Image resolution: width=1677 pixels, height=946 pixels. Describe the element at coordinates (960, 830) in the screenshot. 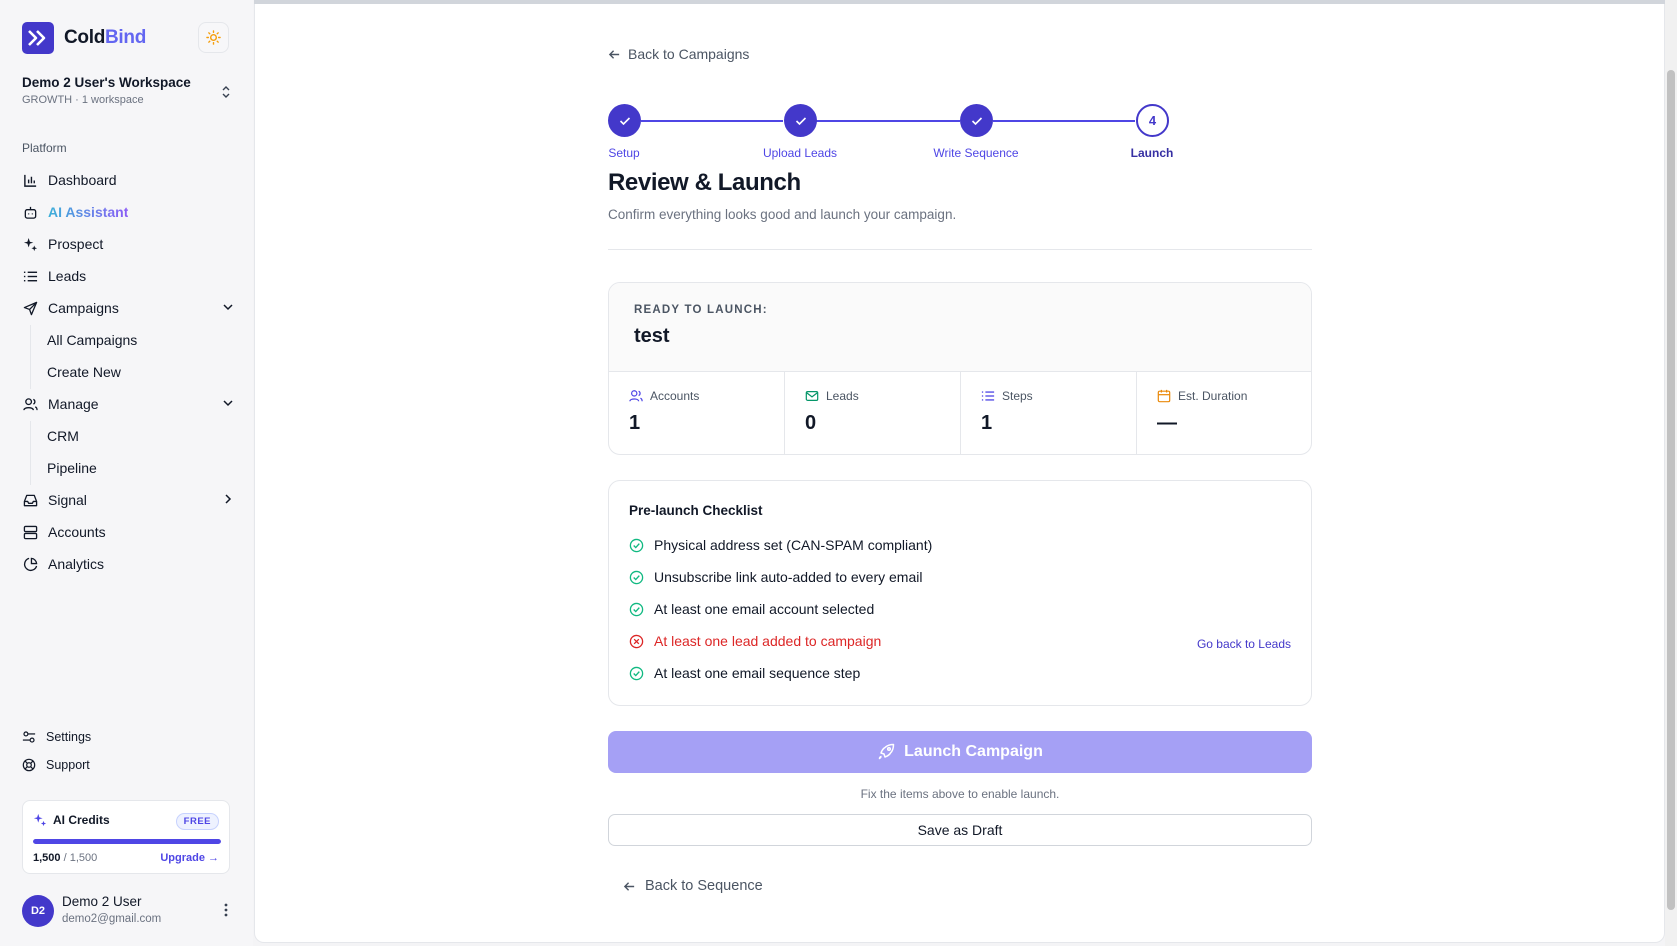

I see `save-as-draft-button: Save as Draft` at that location.